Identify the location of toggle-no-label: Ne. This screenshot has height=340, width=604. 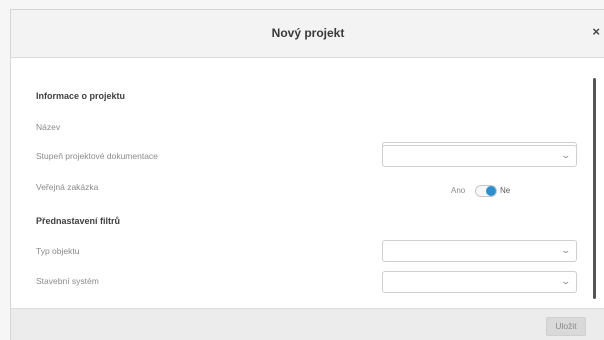
(505, 190).